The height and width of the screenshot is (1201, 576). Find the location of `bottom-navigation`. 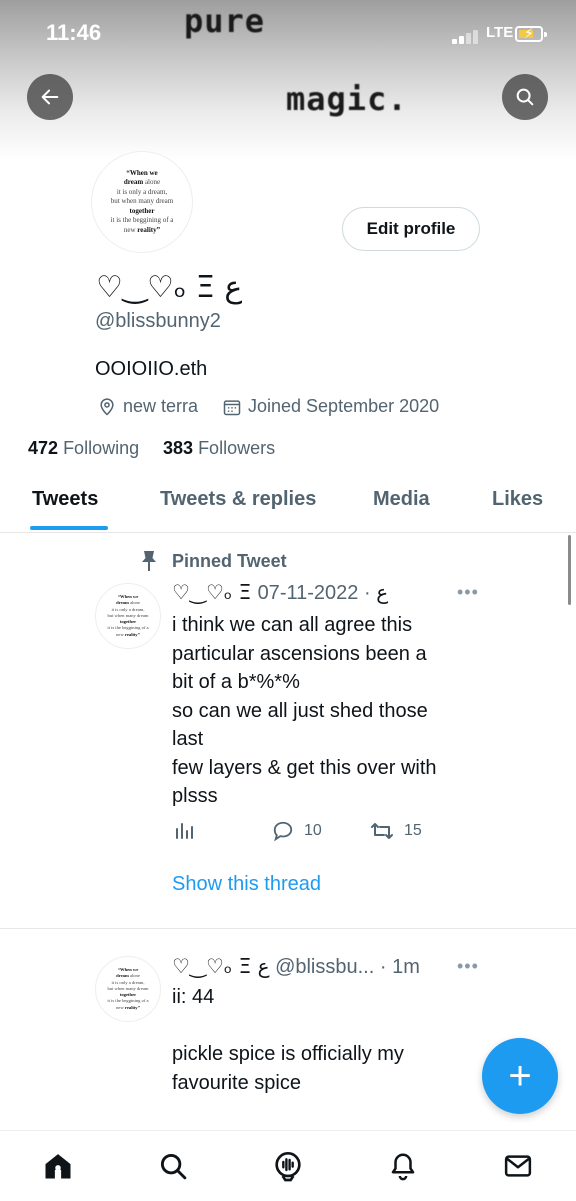

bottom-navigation is located at coordinates (288, 1165).